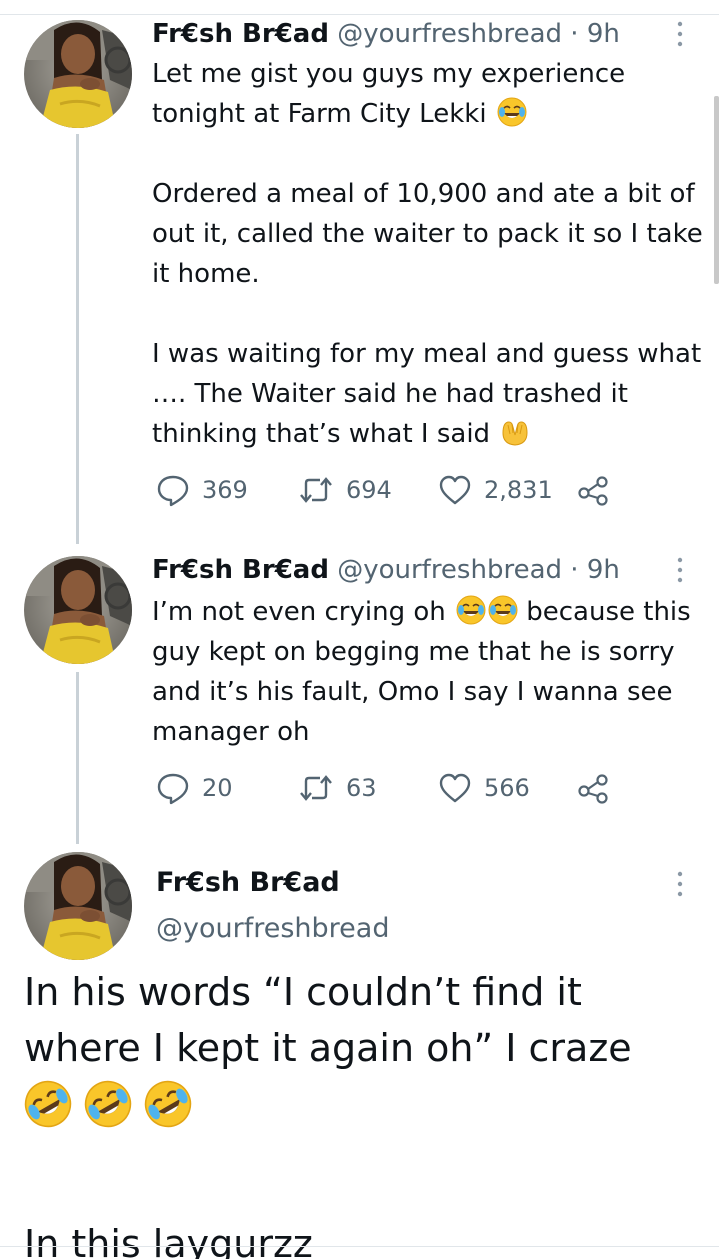  Describe the element at coordinates (364, 1104) in the screenshot. I see `emoji-row` at that location.